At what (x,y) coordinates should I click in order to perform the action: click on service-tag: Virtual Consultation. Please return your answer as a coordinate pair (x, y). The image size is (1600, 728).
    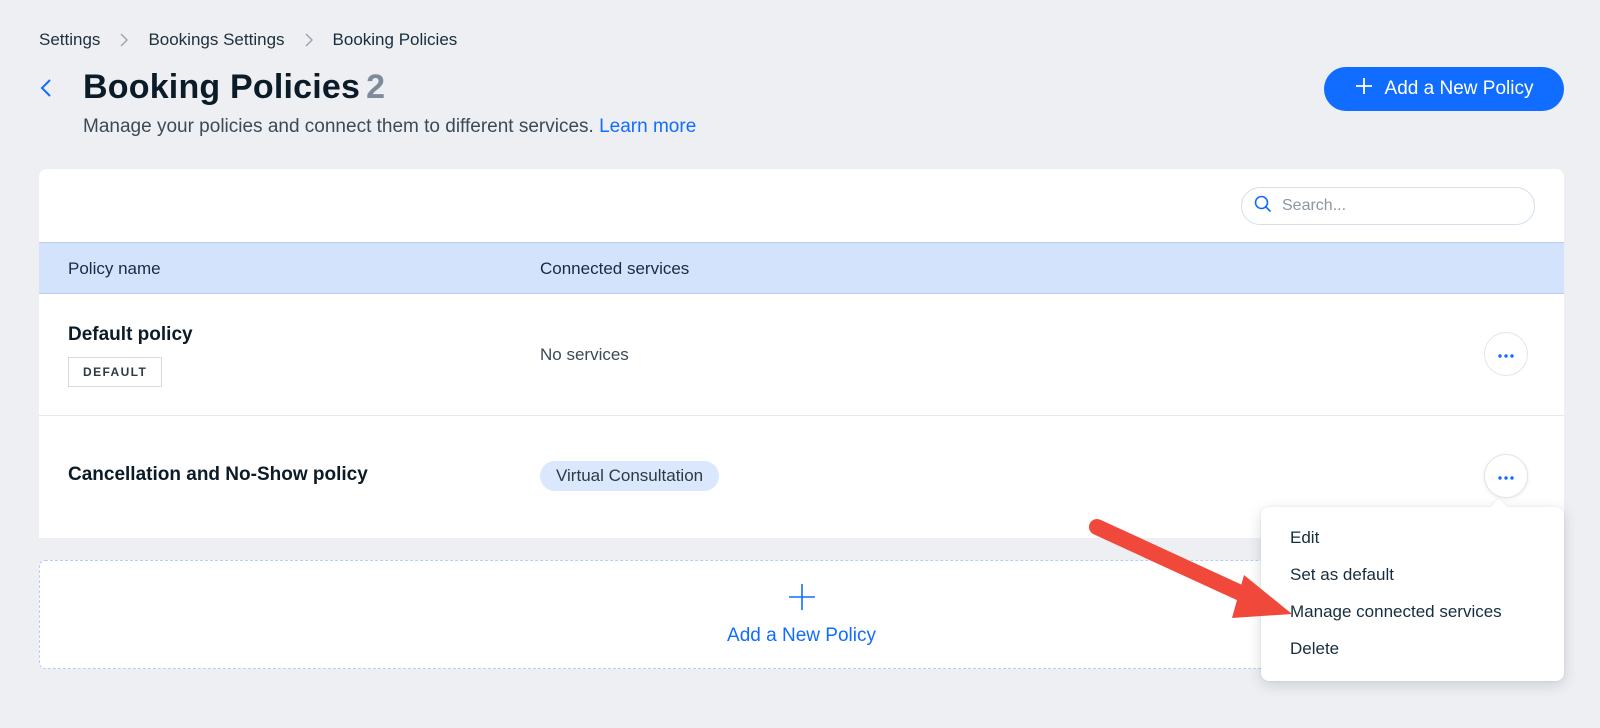
    Looking at the image, I should click on (630, 476).